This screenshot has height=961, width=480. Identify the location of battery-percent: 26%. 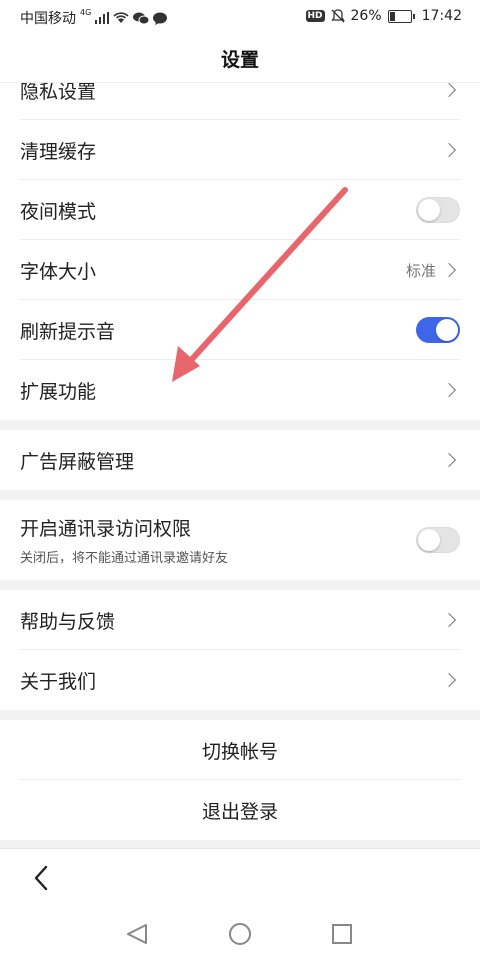
(366, 16).